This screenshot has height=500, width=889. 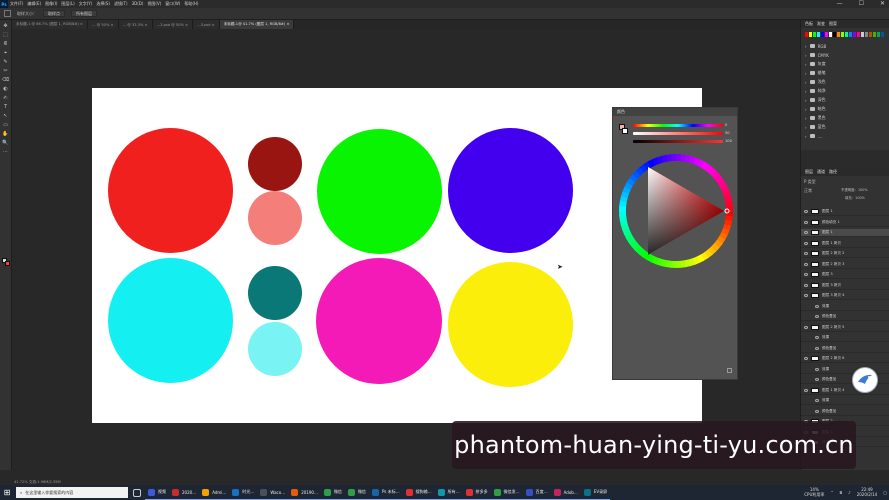 I want to click on swatch-folder: › 深色, so click(x=815, y=100).